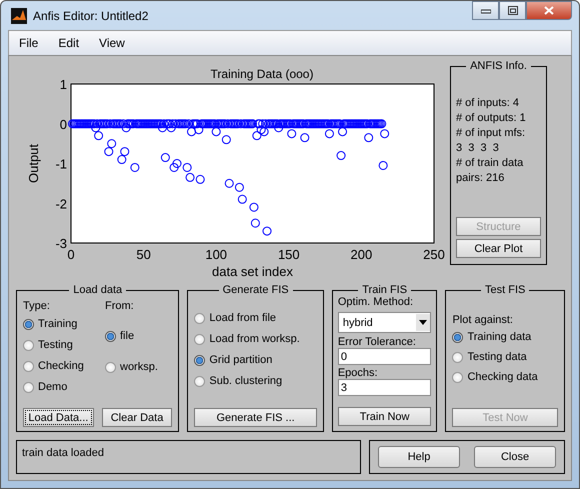 This screenshot has height=489, width=580. What do you see at coordinates (63, 84) in the screenshot?
I see `axis-tick-label: 1` at bounding box center [63, 84].